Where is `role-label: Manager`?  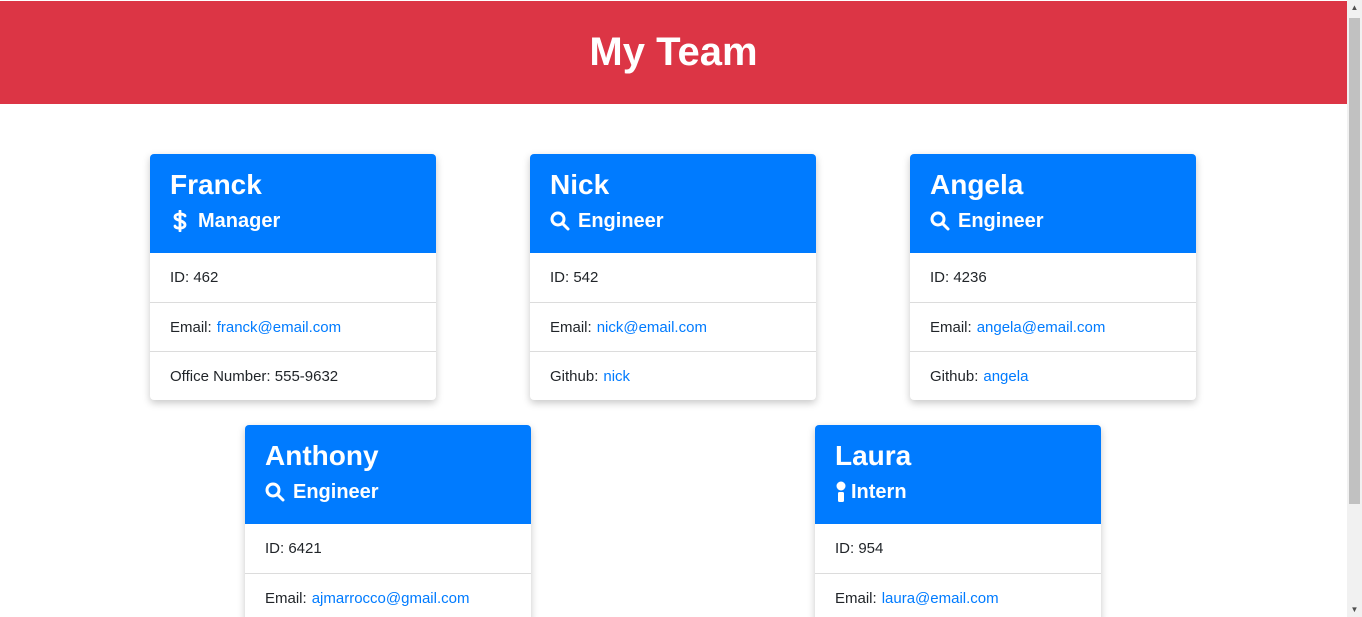
role-label: Manager is located at coordinates (239, 220).